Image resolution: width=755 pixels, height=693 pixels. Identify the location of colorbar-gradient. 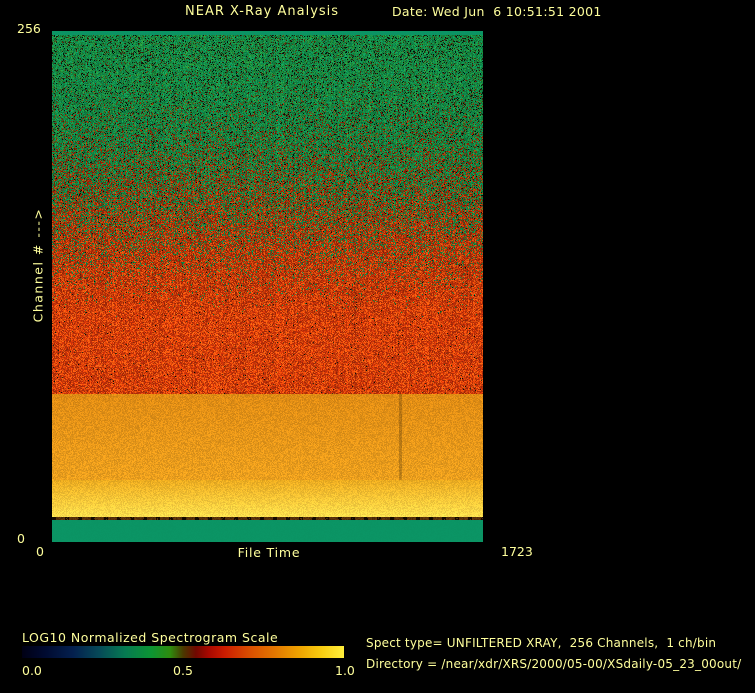
(183, 652).